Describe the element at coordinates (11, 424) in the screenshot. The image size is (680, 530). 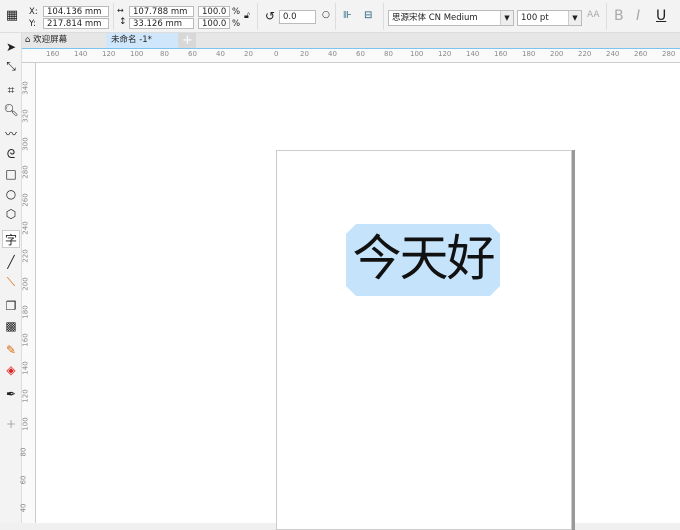
I see `add-tool-icon: +` at that location.